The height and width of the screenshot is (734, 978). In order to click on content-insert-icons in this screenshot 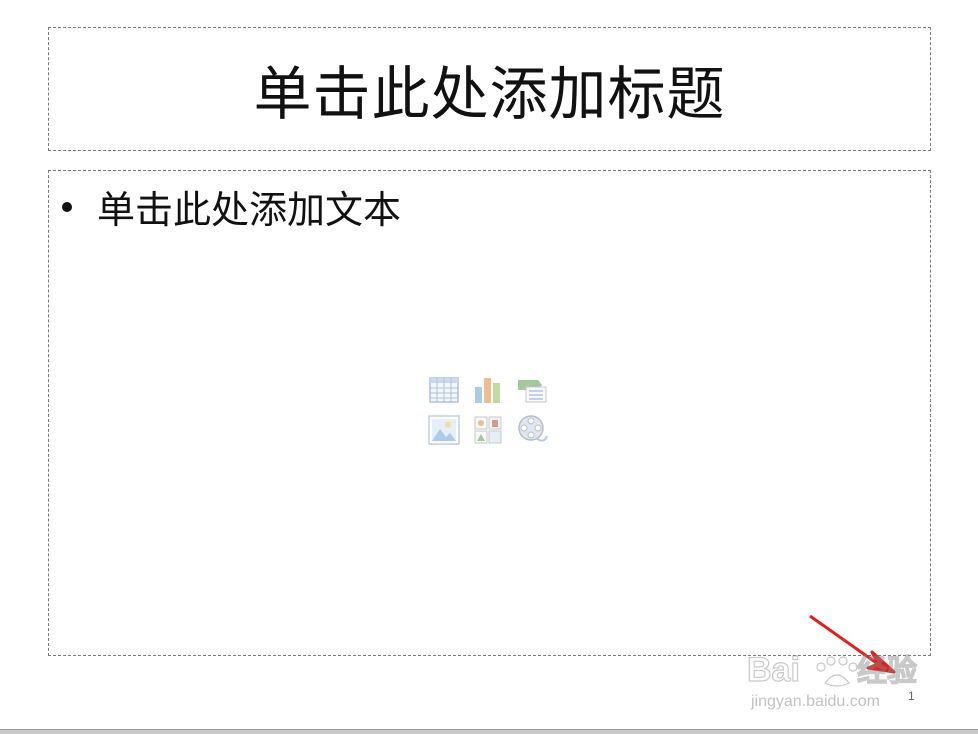, I will do `click(490, 413)`.